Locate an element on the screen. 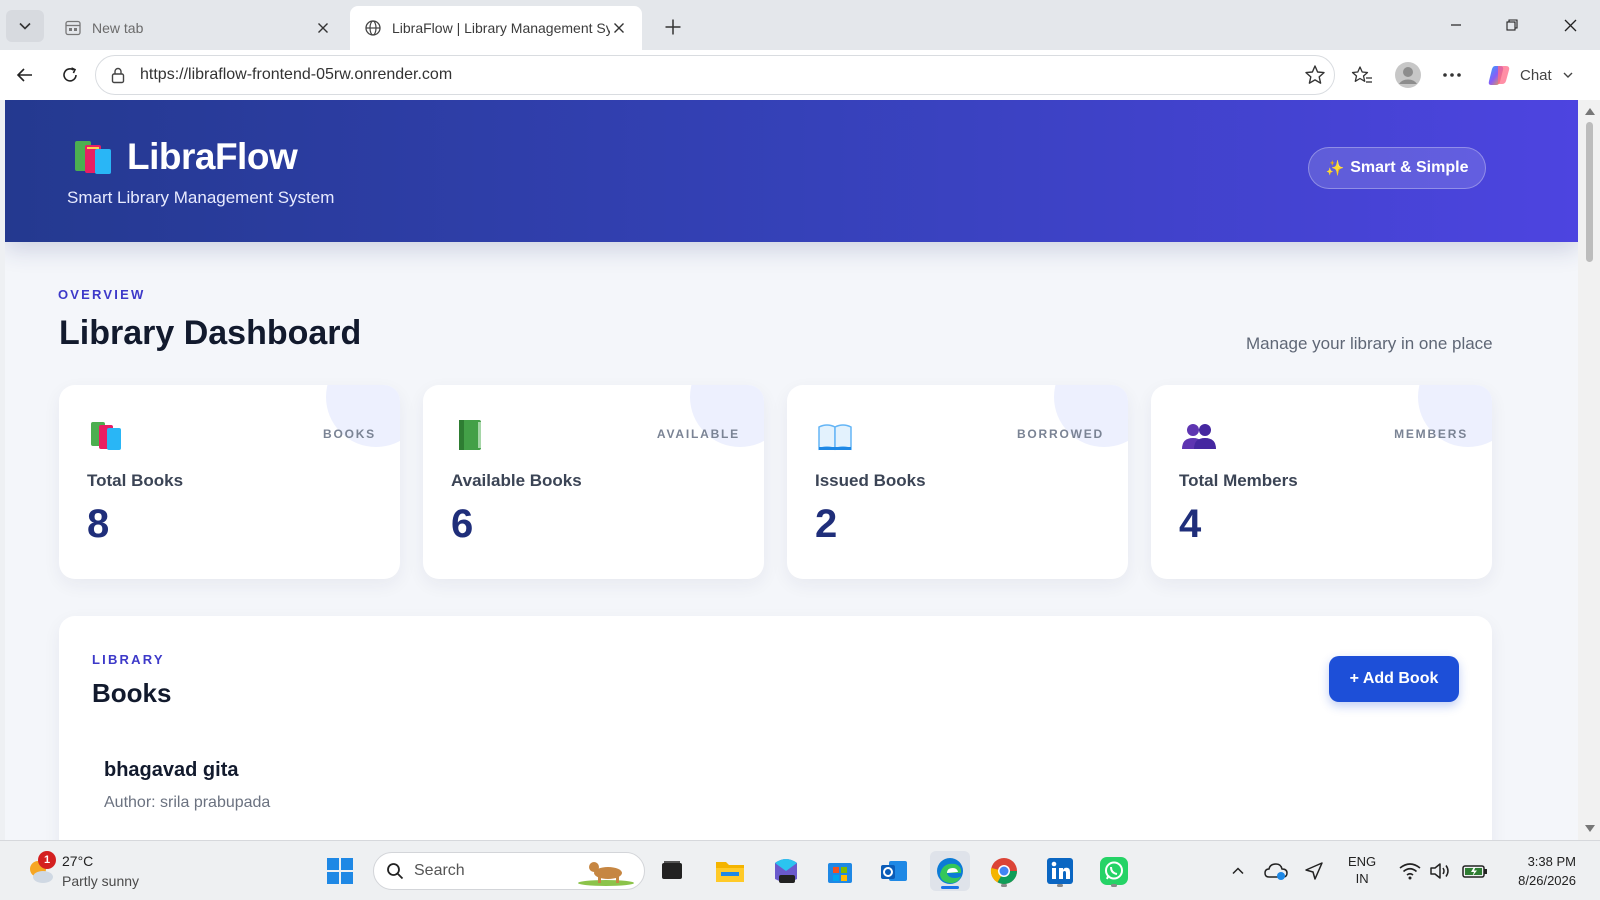 The height and width of the screenshot is (900, 1600). brand-tagline: Smart Library Management System is located at coordinates (201, 197).